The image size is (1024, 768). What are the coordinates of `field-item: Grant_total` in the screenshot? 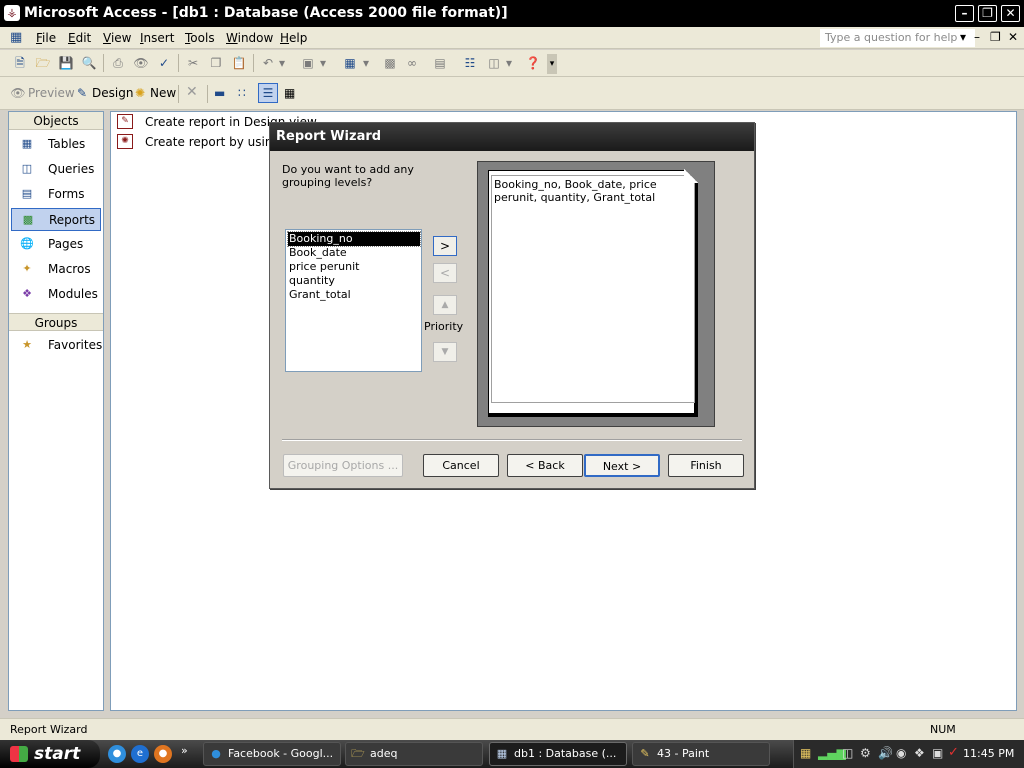 It's located at (354, 295).